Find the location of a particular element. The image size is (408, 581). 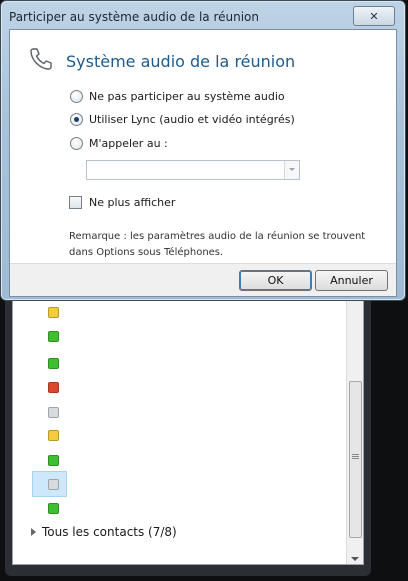

option-call-me: M'appeler au : is located at coordinates (119, 143).